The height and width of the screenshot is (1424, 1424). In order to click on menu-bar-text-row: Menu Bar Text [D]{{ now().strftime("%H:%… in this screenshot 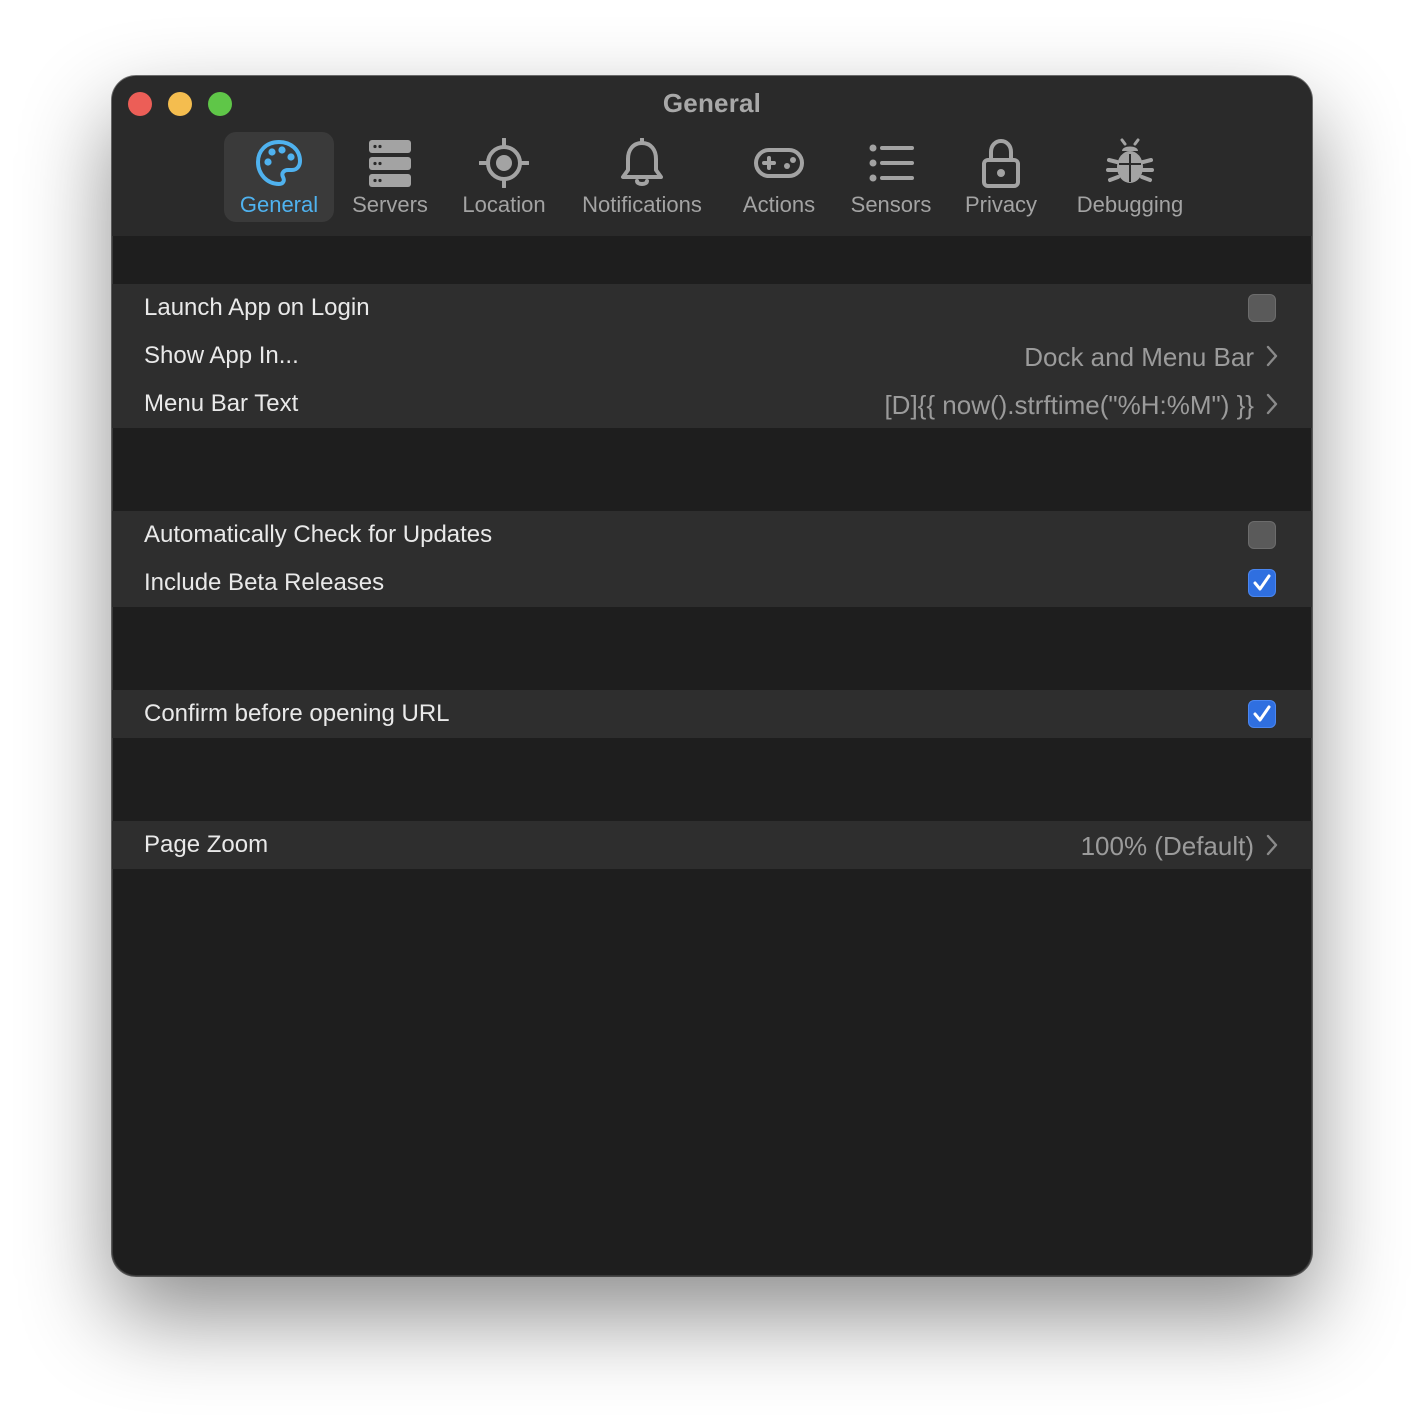, I will do `click(712, 404)`.